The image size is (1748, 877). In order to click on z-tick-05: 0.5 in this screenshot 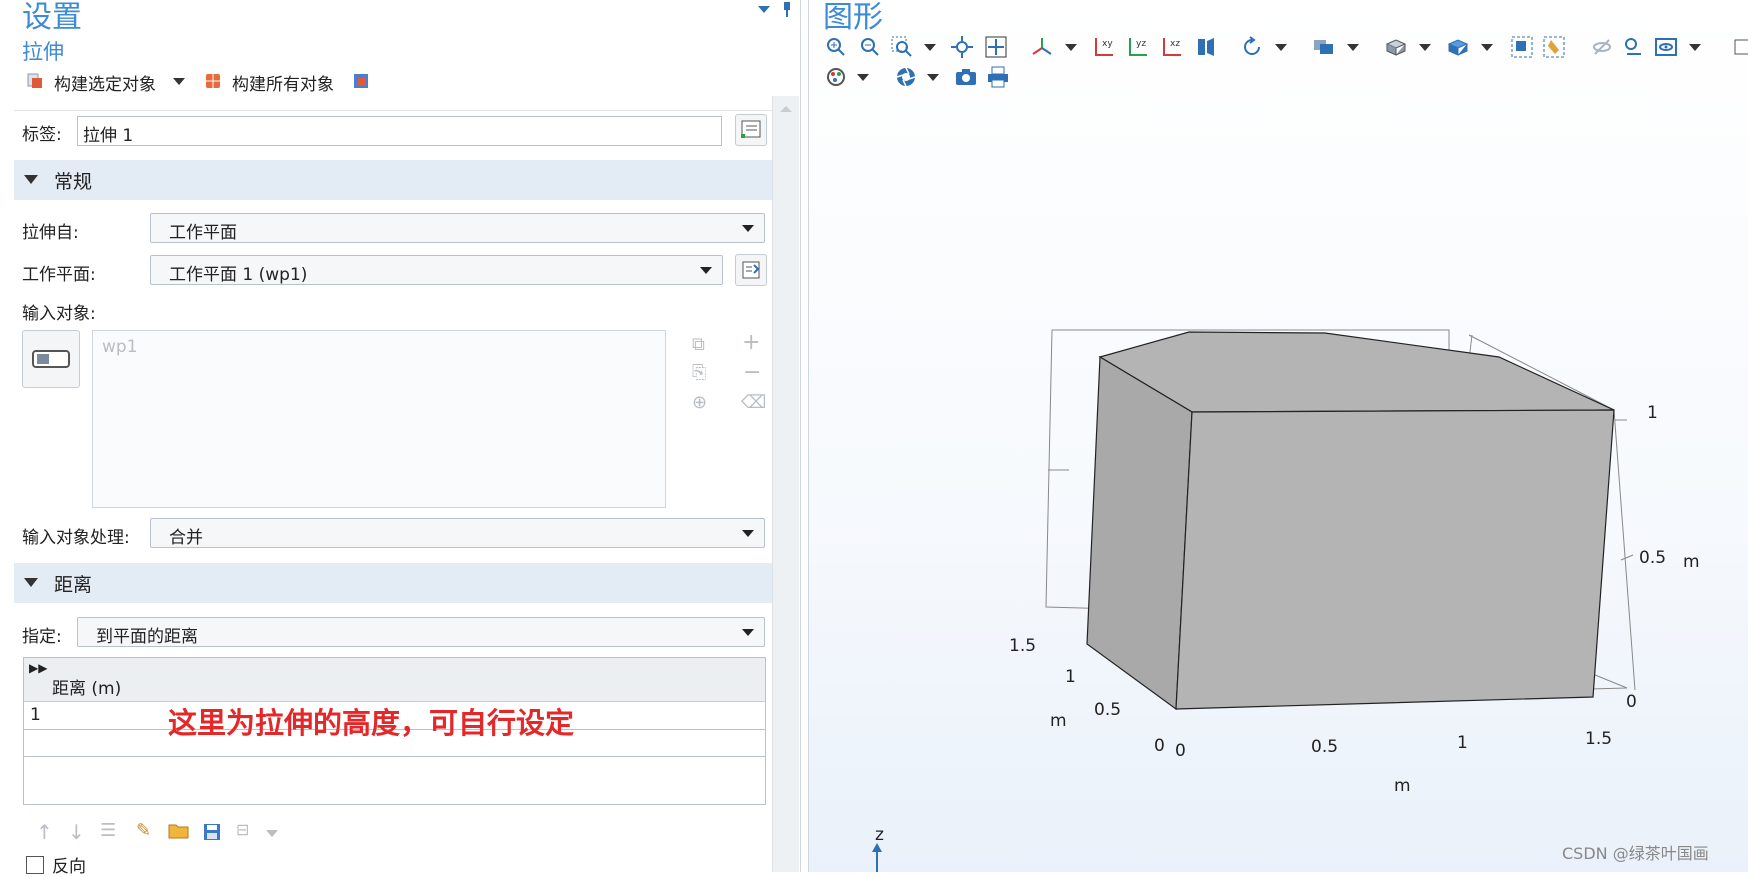, I will do `click(1652, 558)`.